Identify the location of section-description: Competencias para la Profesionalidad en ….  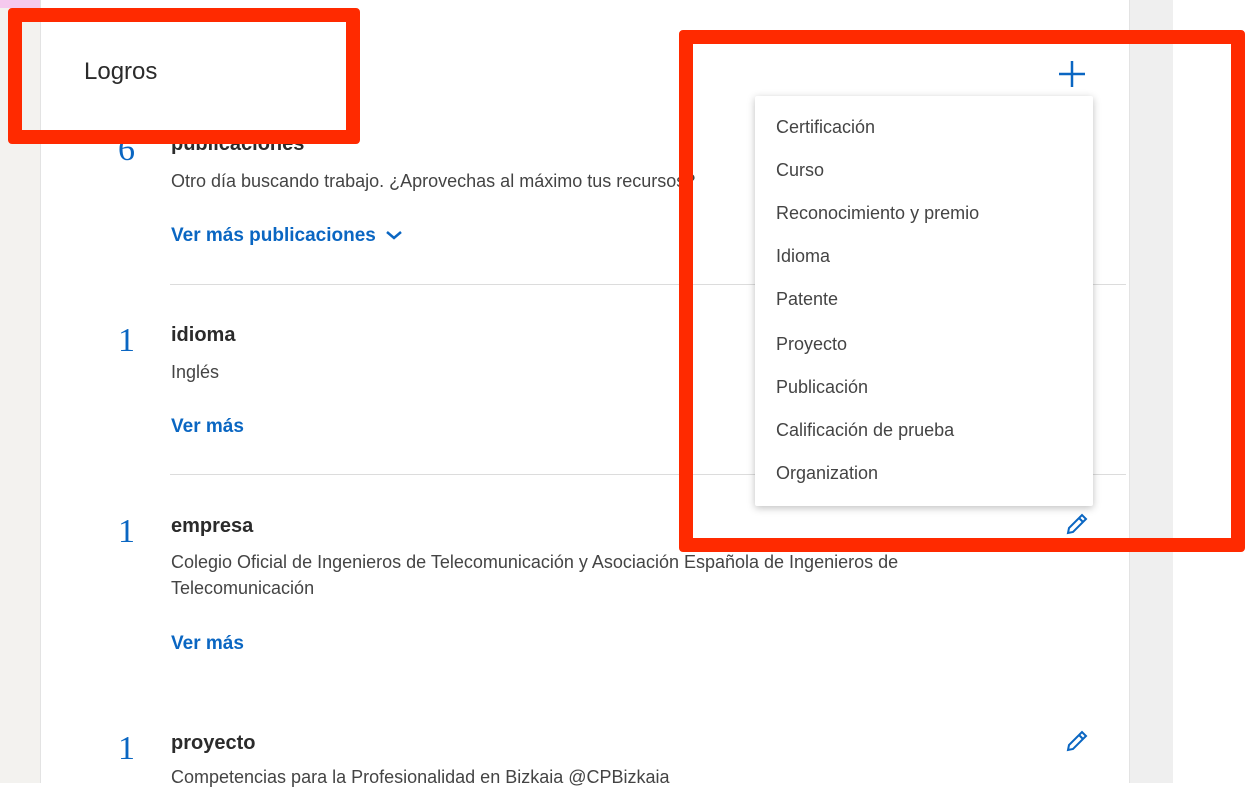
(420, 777).